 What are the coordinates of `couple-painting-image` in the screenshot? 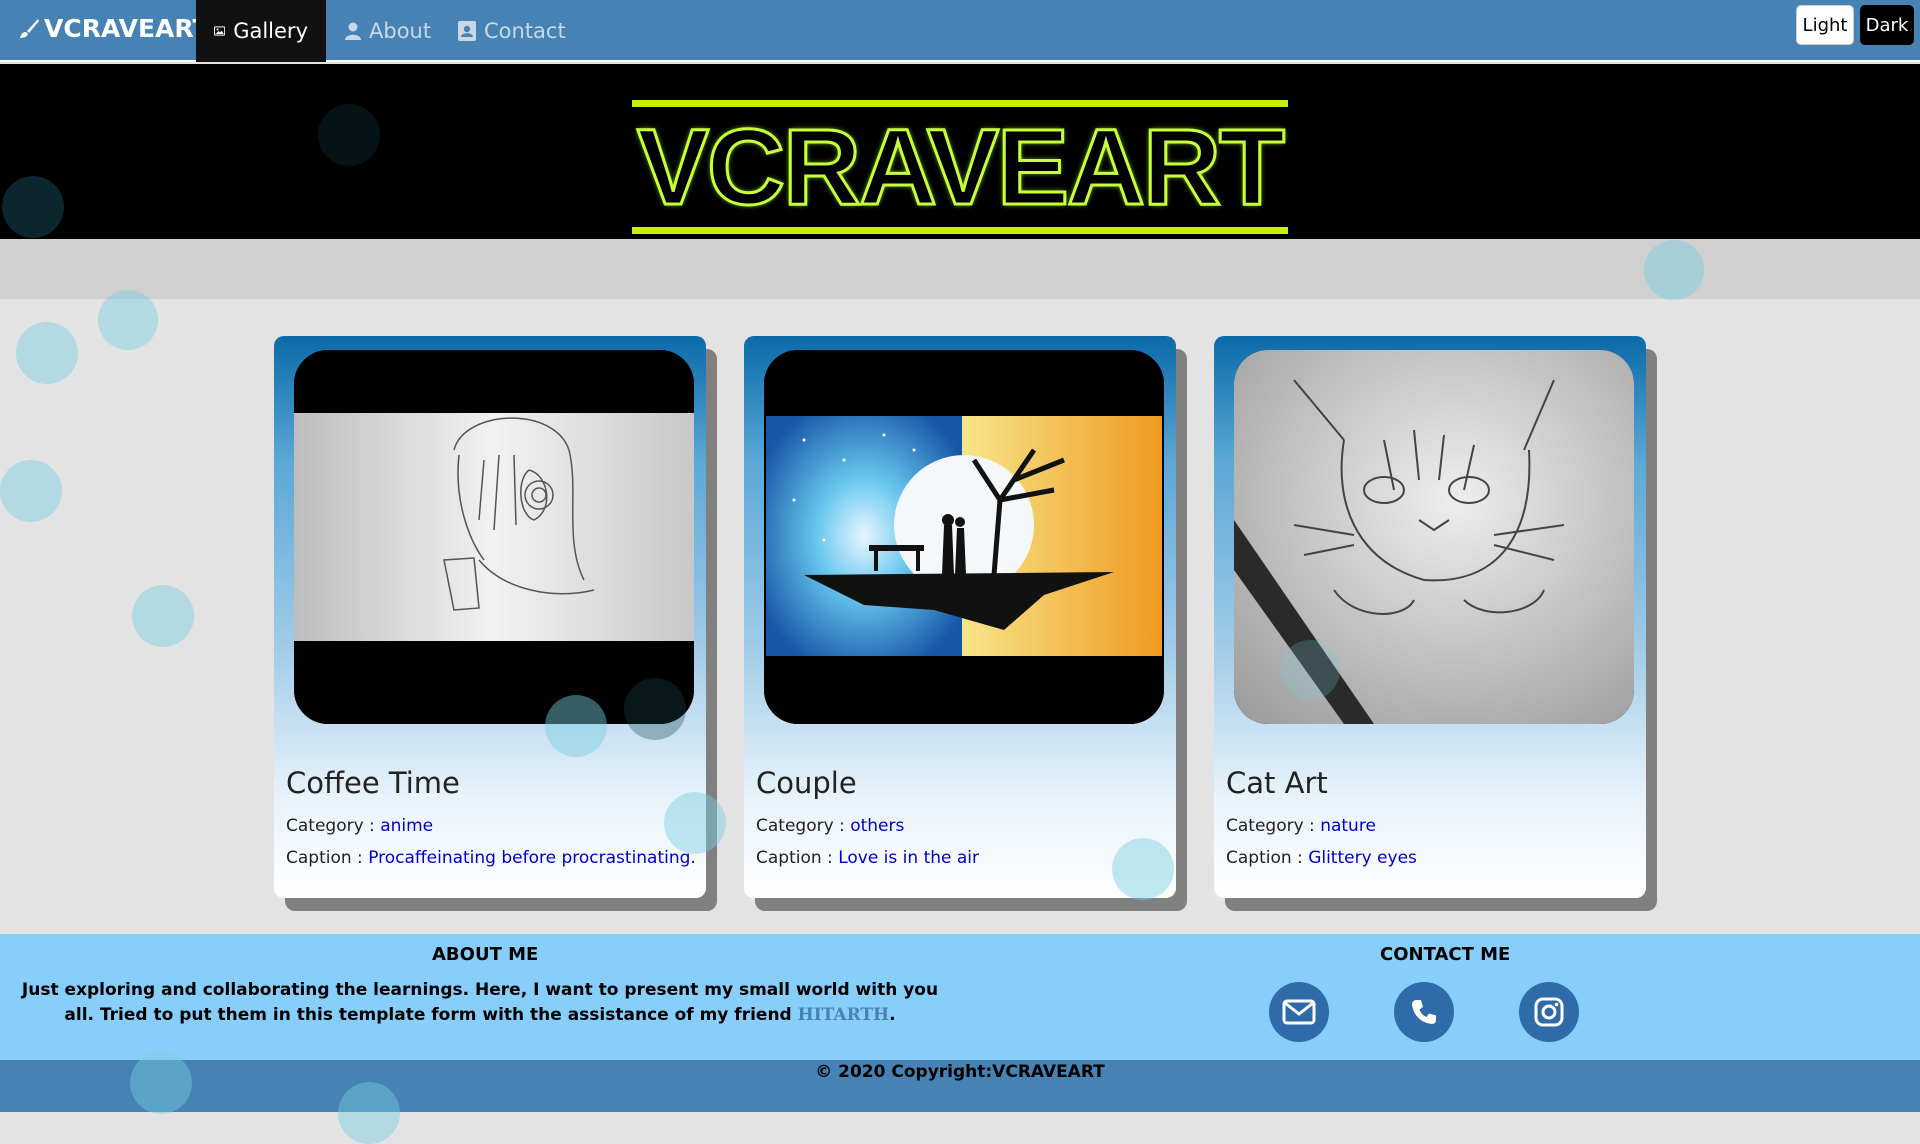 It's located at (964, 537).